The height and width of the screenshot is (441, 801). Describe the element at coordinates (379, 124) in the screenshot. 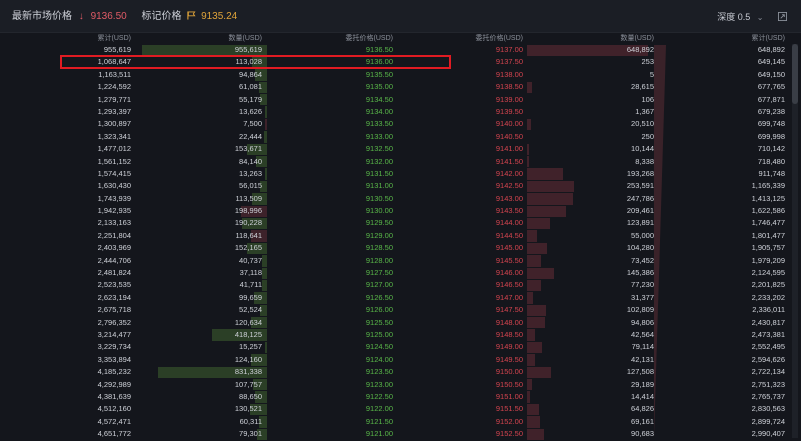

I see `bid-price: 9133.50` at that location.